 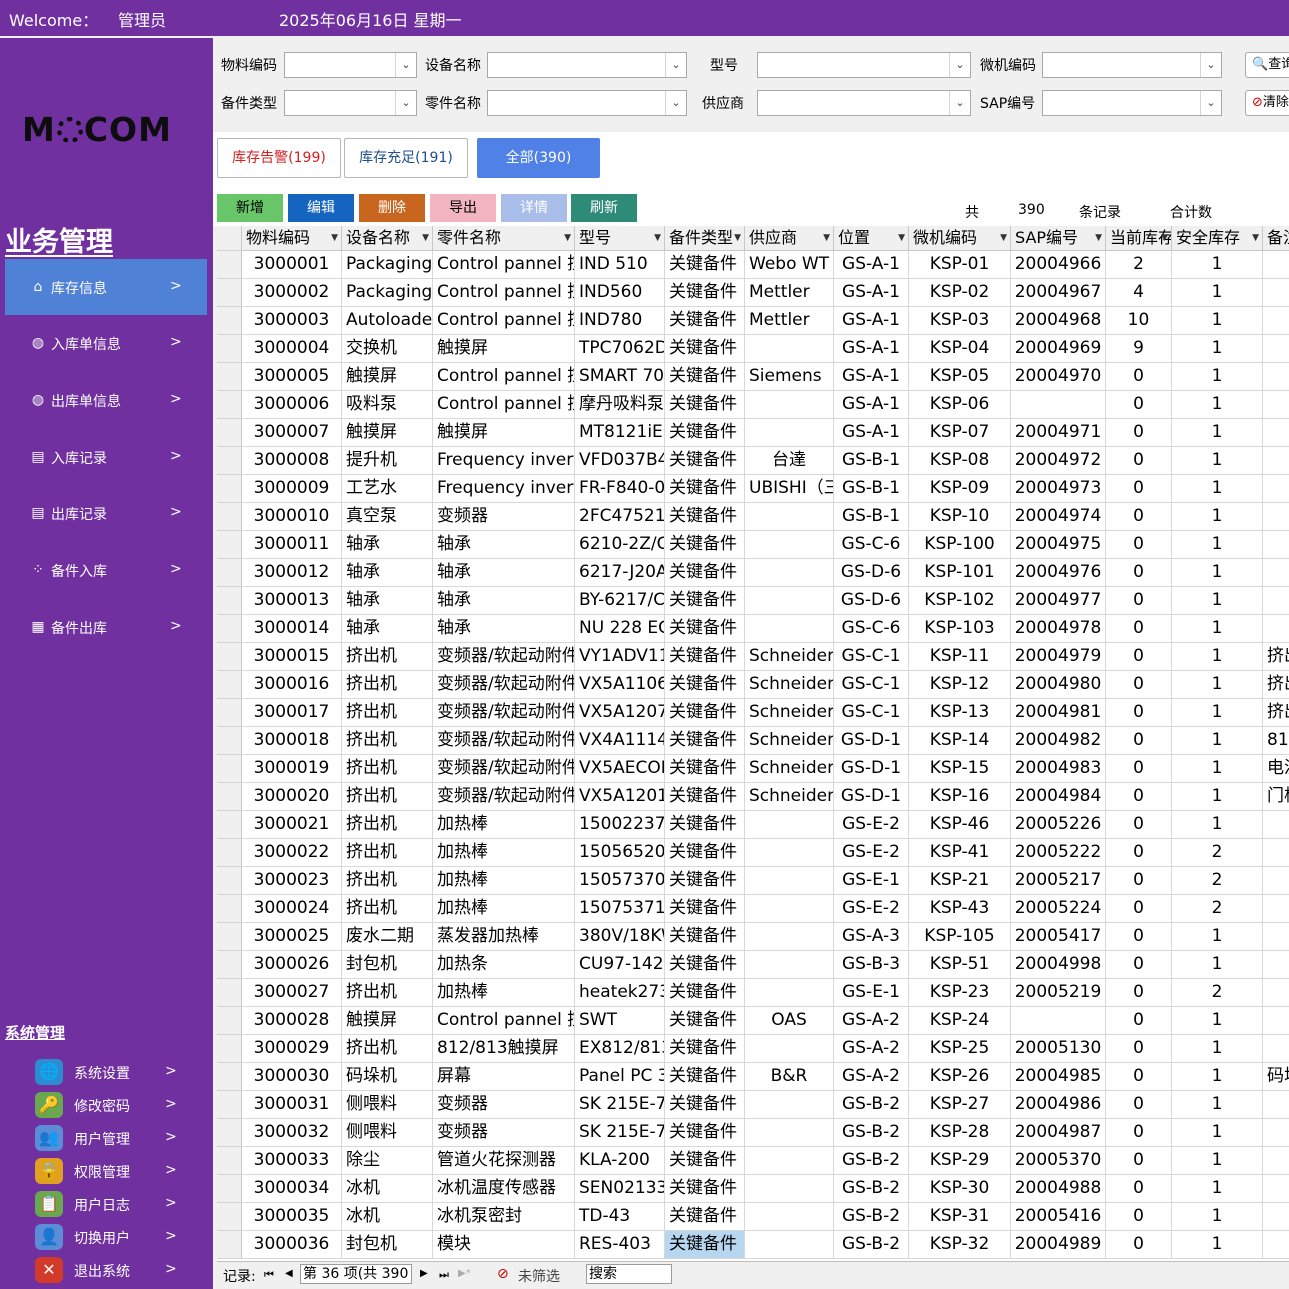 I want to click on table-cell: 20004985, so click(x=1058, y=1077).